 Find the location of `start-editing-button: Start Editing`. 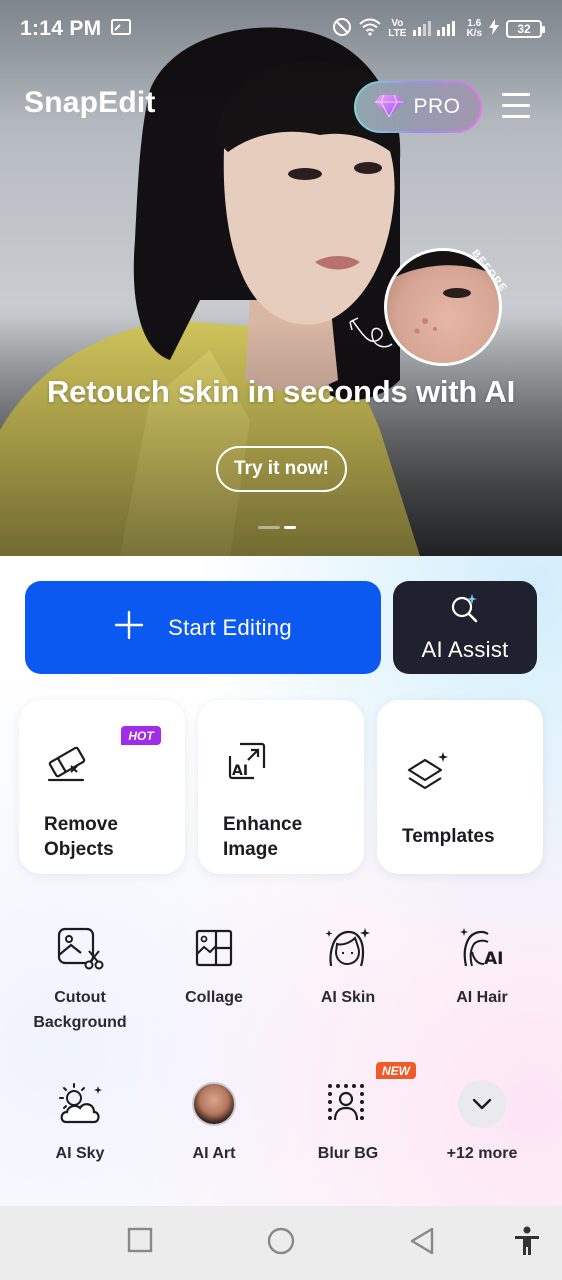

start-editing-button: Start Editing is located at coordinates (203, 627).